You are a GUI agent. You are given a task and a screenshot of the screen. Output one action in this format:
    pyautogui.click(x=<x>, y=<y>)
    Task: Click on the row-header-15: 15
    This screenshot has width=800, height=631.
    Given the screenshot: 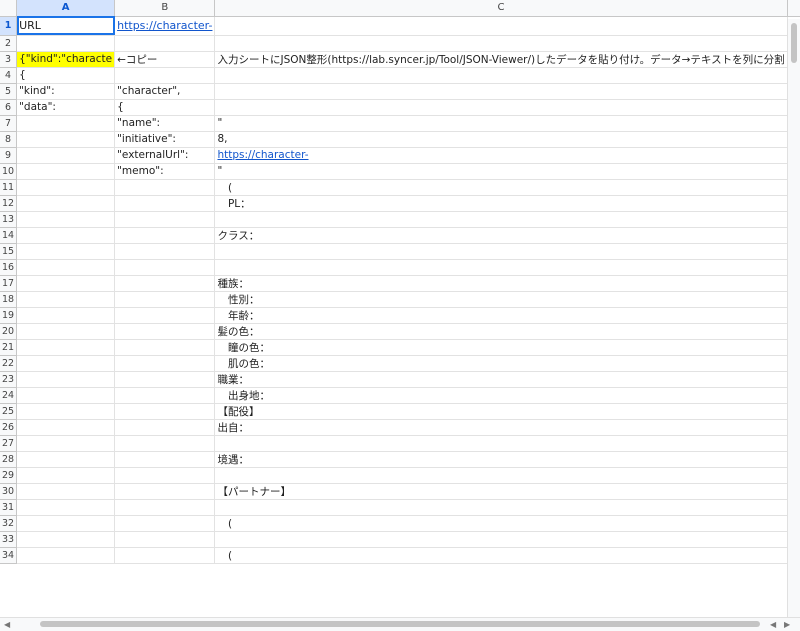 What is the action you would take?
    pyautogui.click(x=9, y=251)
    